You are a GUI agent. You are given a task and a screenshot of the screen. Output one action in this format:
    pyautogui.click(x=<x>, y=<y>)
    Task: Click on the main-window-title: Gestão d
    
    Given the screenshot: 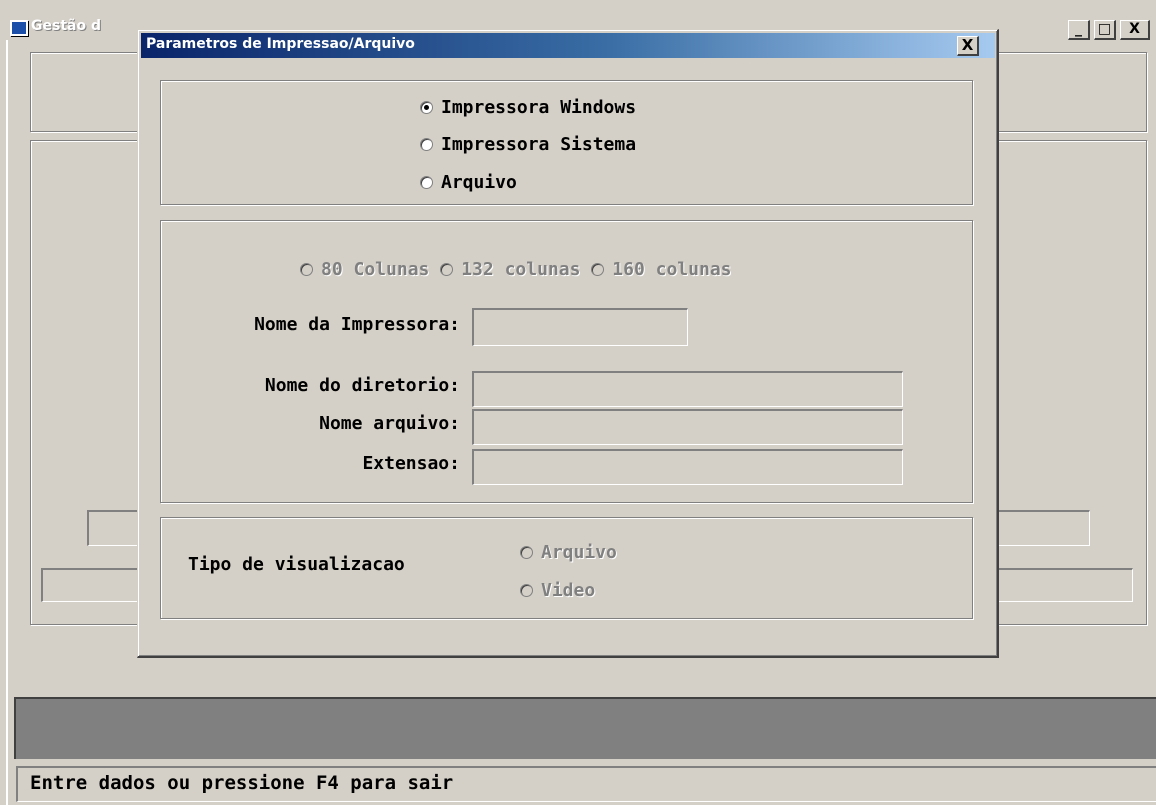 What is the action you would take?
    pyautogui.click(x=66, y=26)
    